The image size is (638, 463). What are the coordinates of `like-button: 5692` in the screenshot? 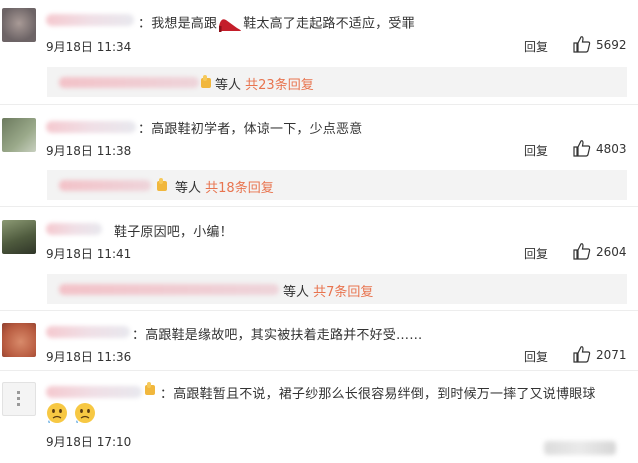 It's located at (600, 44).